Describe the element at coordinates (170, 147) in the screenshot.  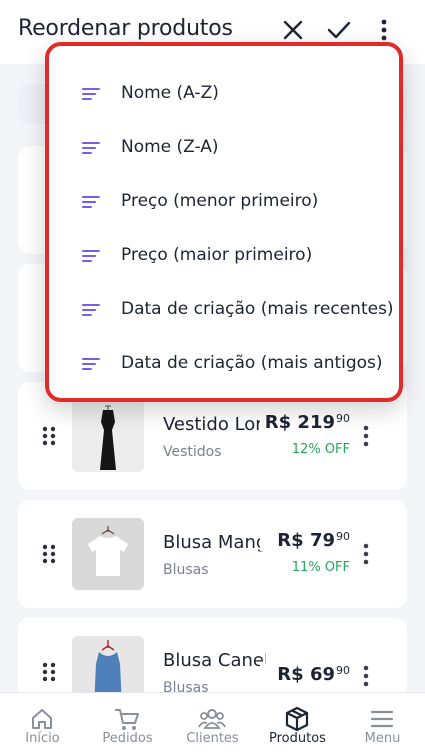
I see `sort-option-label: Nome (Z-A)` at that location.